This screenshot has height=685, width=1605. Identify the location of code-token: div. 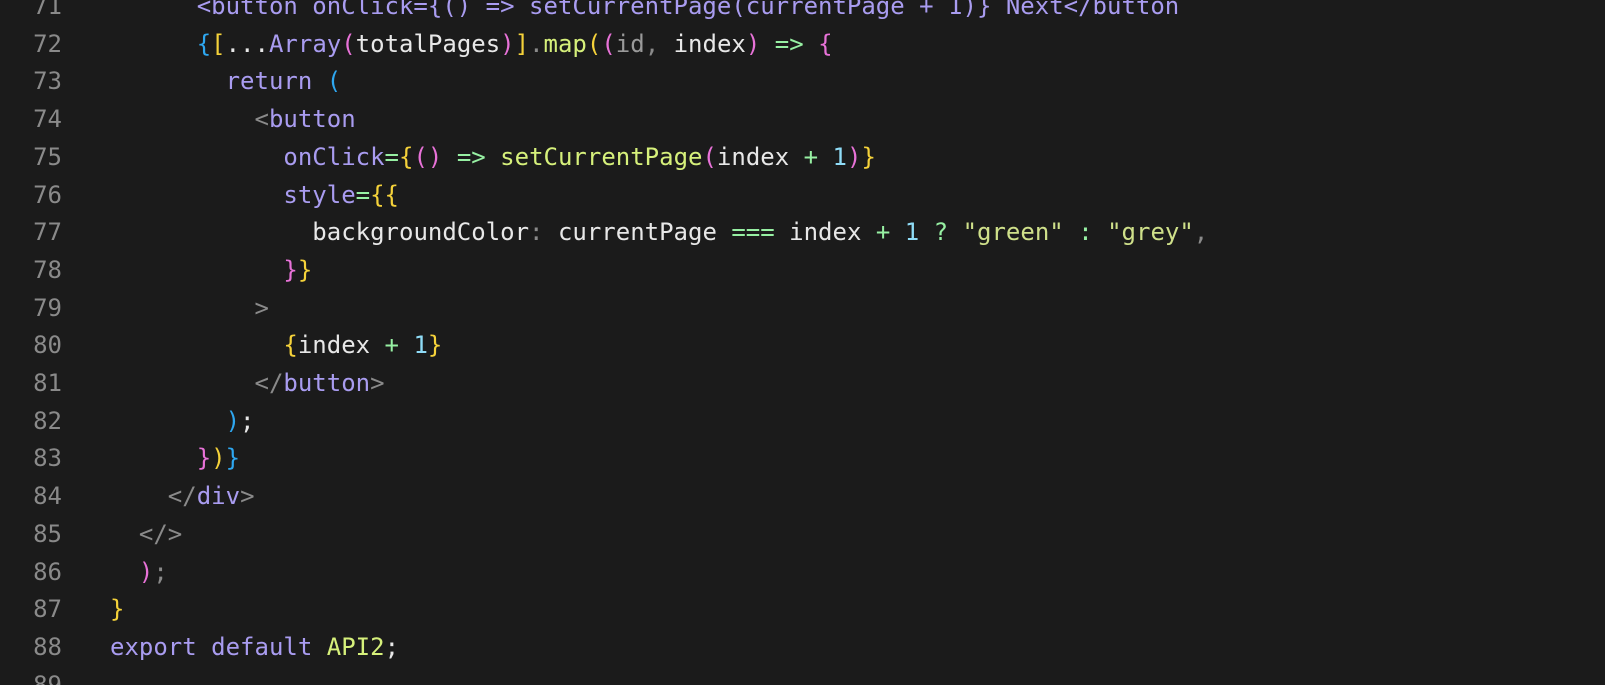
(218, 496).